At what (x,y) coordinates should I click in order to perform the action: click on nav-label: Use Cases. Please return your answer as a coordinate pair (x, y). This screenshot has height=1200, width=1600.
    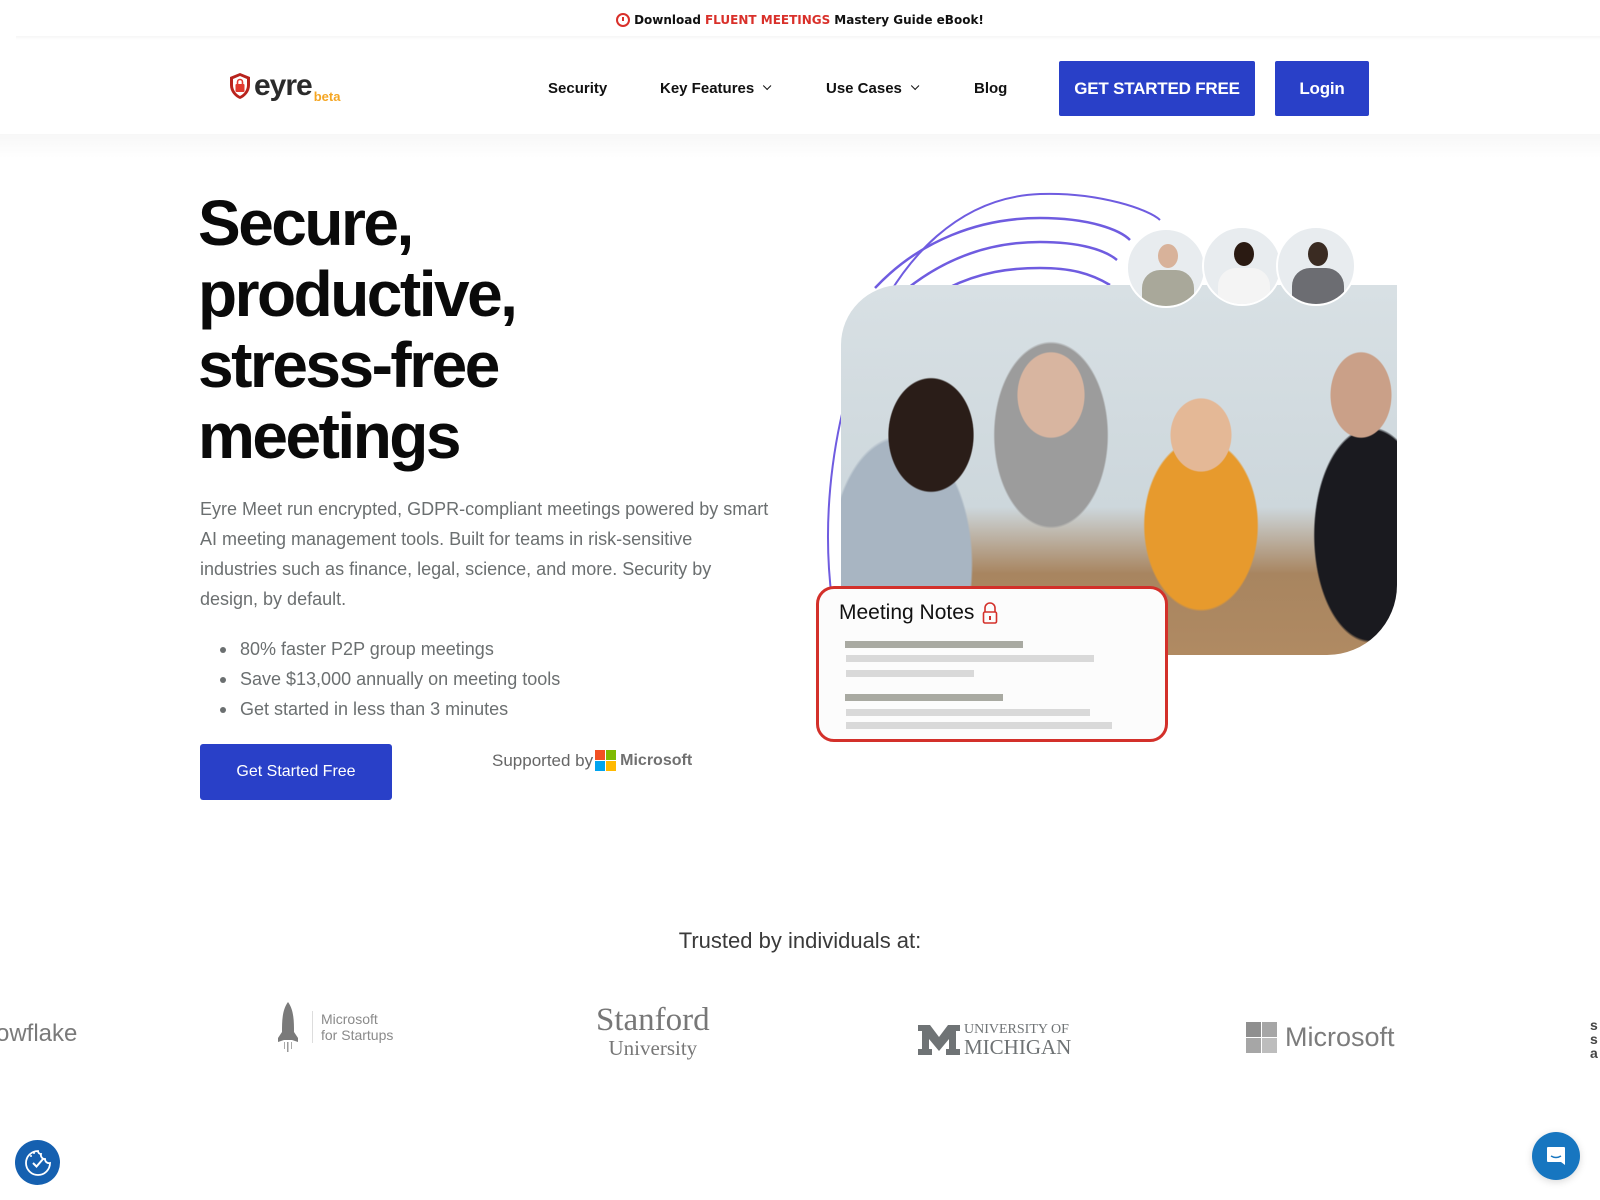
    Looking at the image, I should click on (864, 88).